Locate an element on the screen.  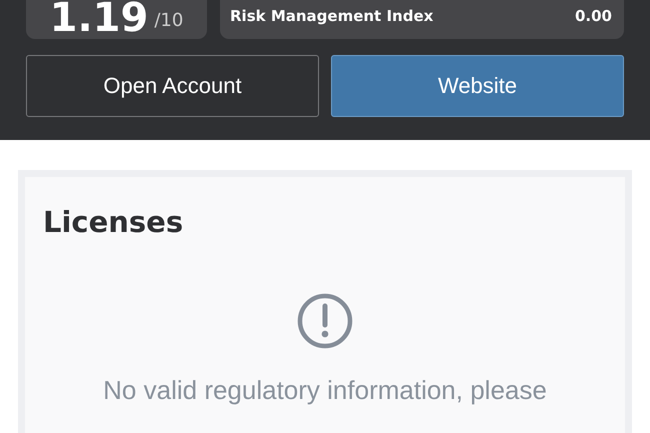
empty-message: No valid regulatory information, please is located at coordinates (325, 390).